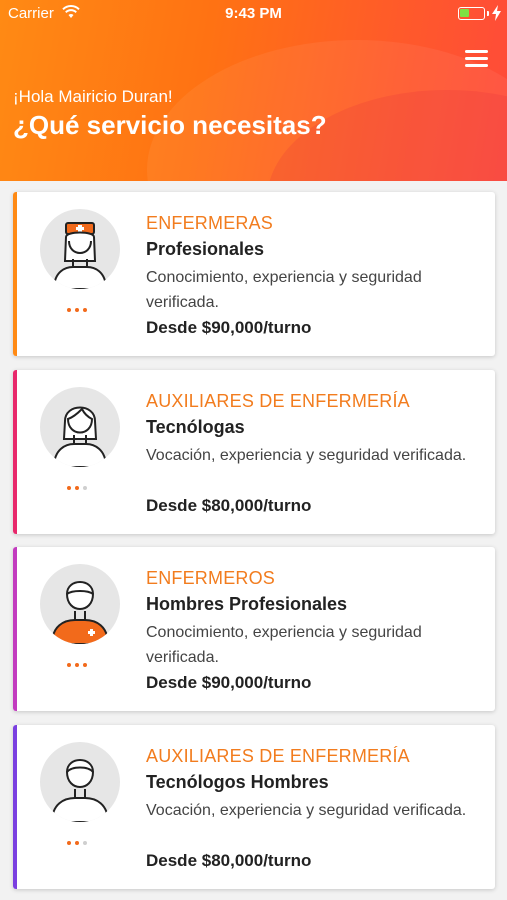 This screenshot has height=900, width=507. I want to click on service-category: ENFERMEROS, so click(211, 578).